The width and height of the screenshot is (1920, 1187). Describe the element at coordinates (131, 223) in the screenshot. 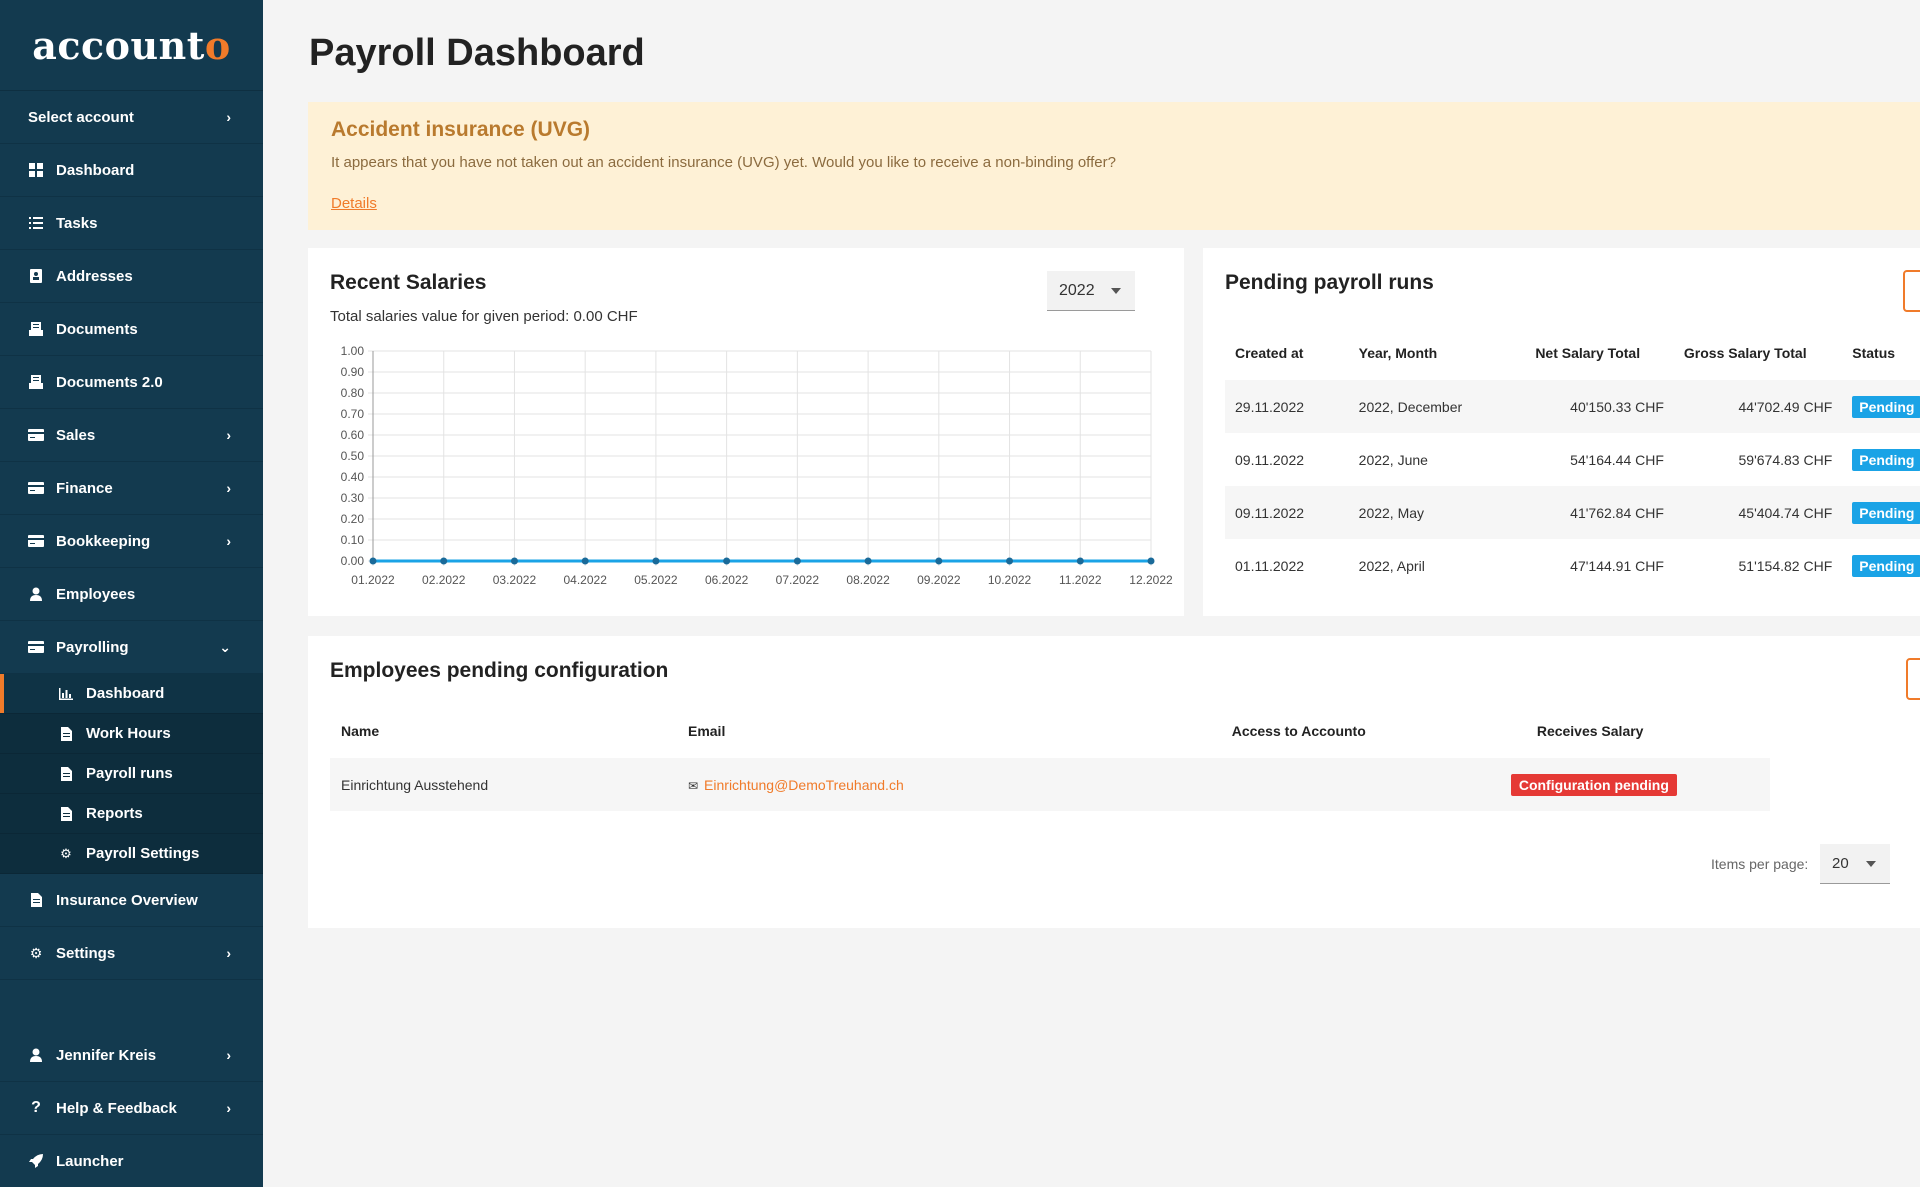

I see `sidebar-item-tasks: Tasks` at that location.